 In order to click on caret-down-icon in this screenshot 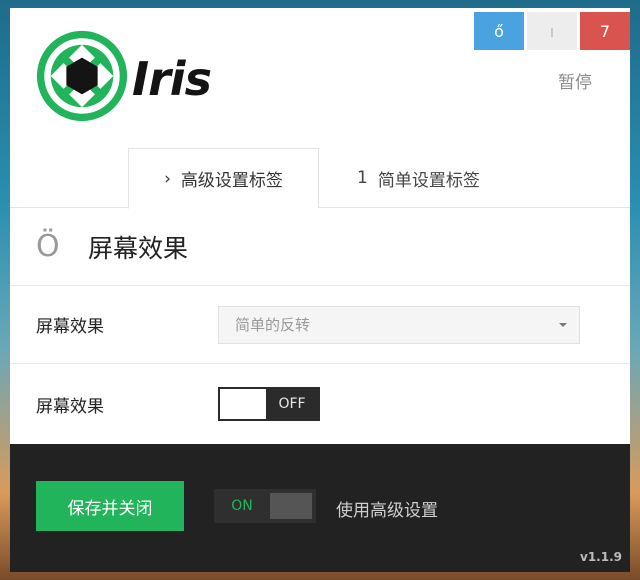, I will do `click(563, 324)`.